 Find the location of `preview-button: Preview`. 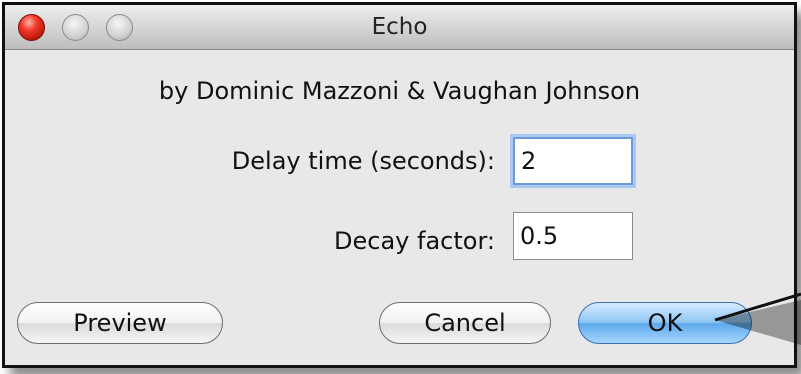

preview-button: Preview is located at coordinates (120, 323).